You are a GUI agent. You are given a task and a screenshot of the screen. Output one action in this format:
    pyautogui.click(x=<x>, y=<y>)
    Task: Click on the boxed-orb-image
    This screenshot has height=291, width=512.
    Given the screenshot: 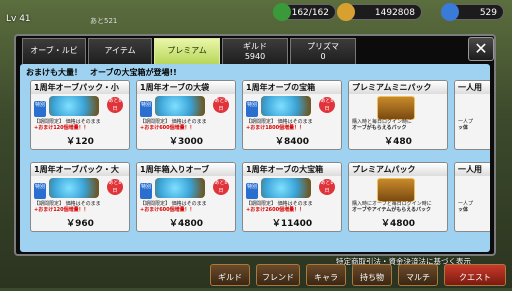 What is the action you would take?
    pyautogui.click(x=180, y=188)
    